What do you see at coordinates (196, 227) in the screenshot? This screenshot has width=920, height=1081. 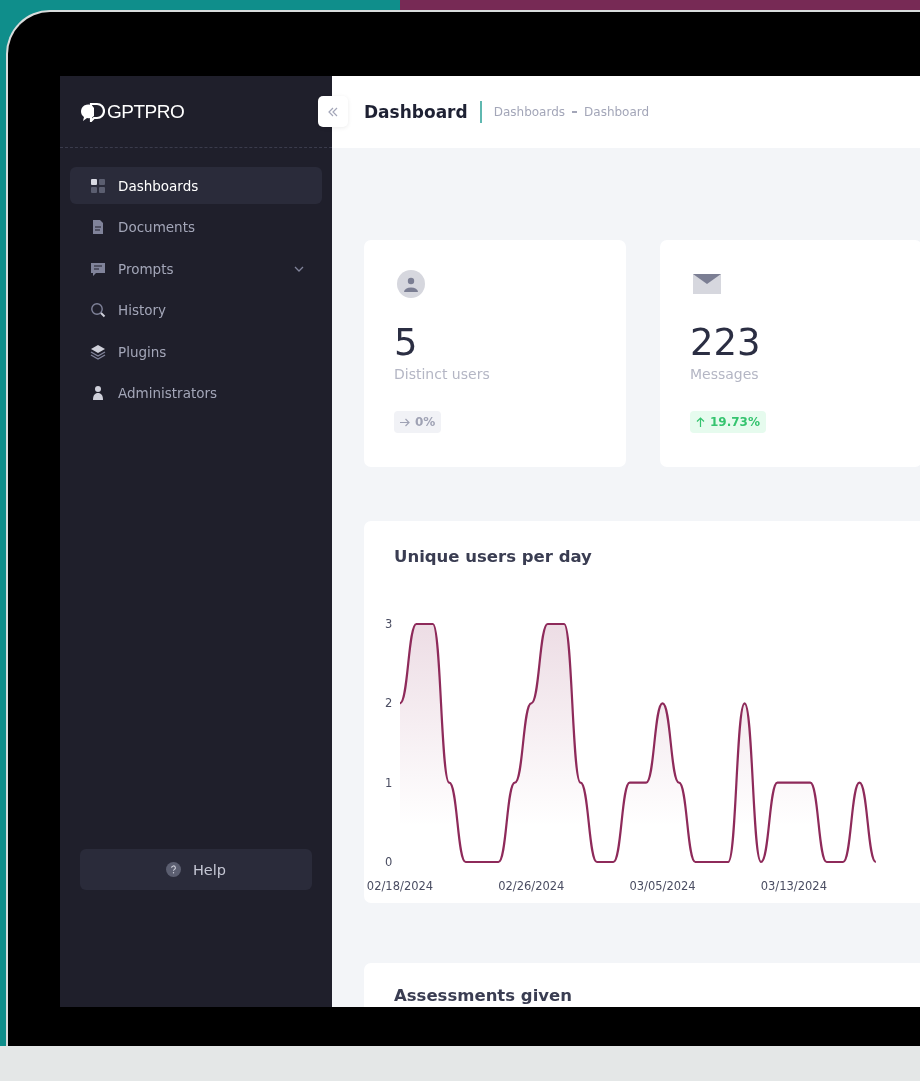 I see `sidebar-item: Documents` at bounding box center [196, 227].